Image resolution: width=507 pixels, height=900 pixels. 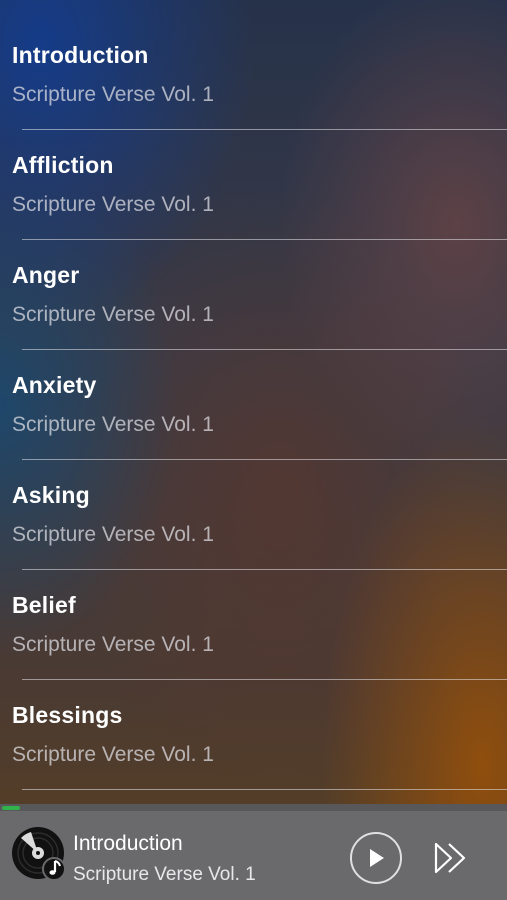 What do you see at coordinates (128, 843) in the screenshot?
I see `now-playing-title: Introduction` at bounding box center [128, 843].